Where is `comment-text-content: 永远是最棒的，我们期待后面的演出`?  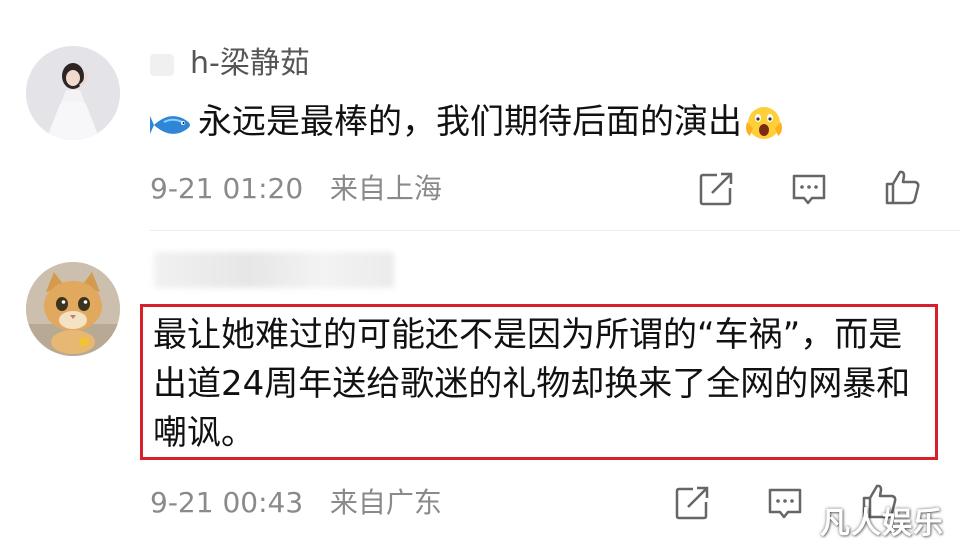 comment-text-content: 永远是最棒的，我们期待后面的演出 is located at coordinates (470, 122).